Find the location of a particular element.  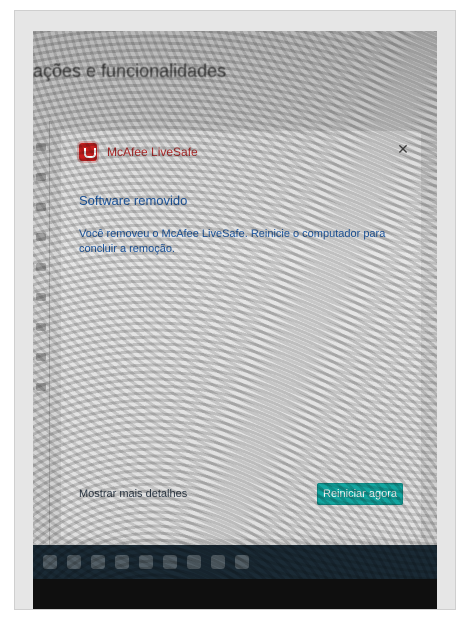

details-link: Mostrar mais detalhes is located at coordinates (133, 494).